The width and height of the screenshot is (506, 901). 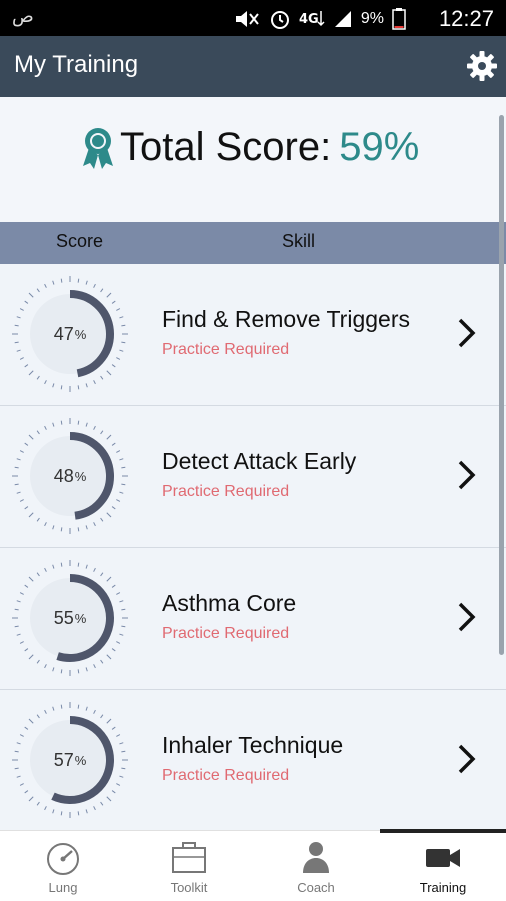 I want to click on tab-toolkit: Toolkit, so click(x=189, y=866).